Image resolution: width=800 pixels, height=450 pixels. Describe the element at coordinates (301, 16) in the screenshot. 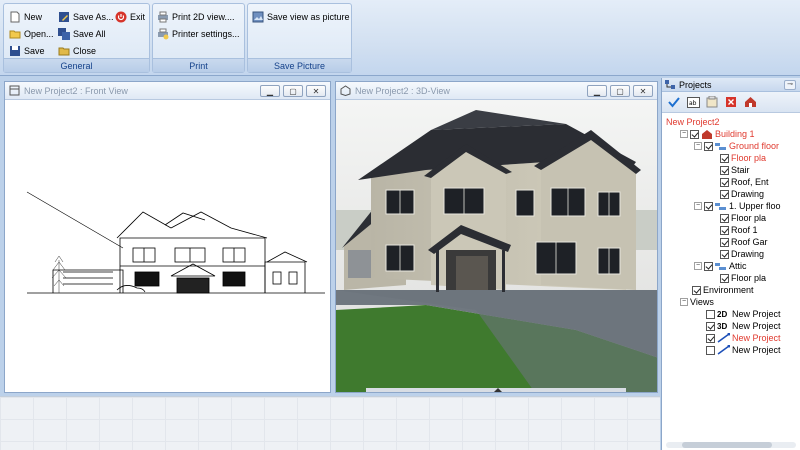

I see `save-view-as-picture-button: Save view as picture` at that location.